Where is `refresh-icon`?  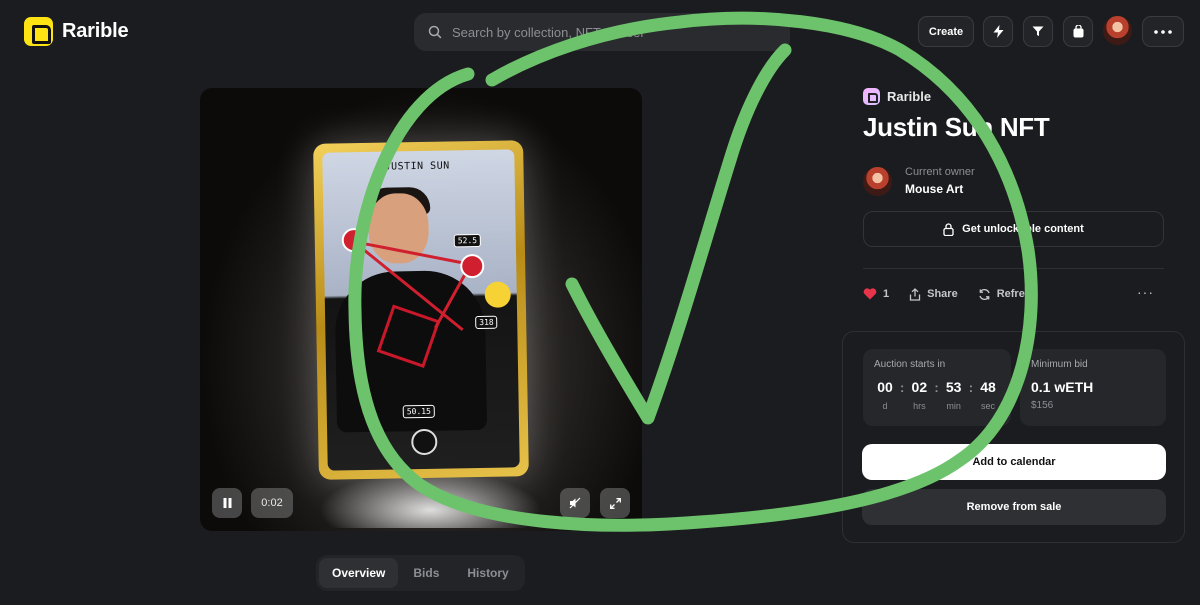
refresh-icon is located at coordinates (984, 294).